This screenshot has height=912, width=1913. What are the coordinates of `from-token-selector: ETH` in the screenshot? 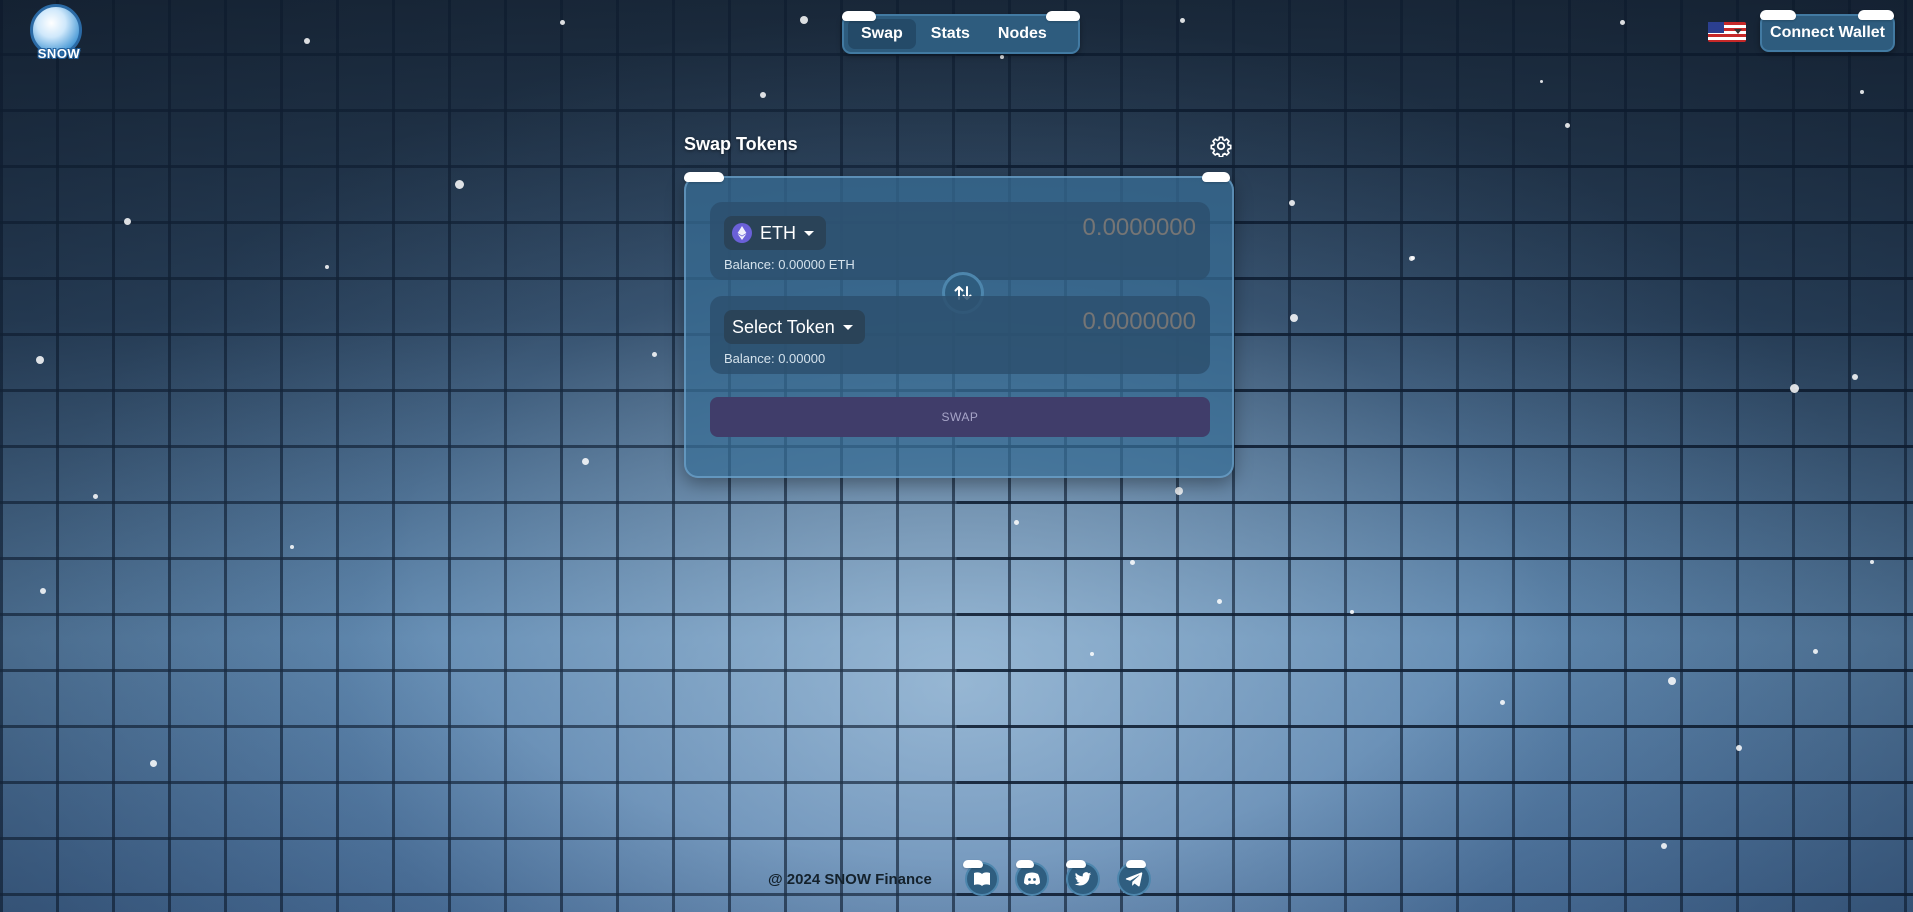 It's located at (775, 233).